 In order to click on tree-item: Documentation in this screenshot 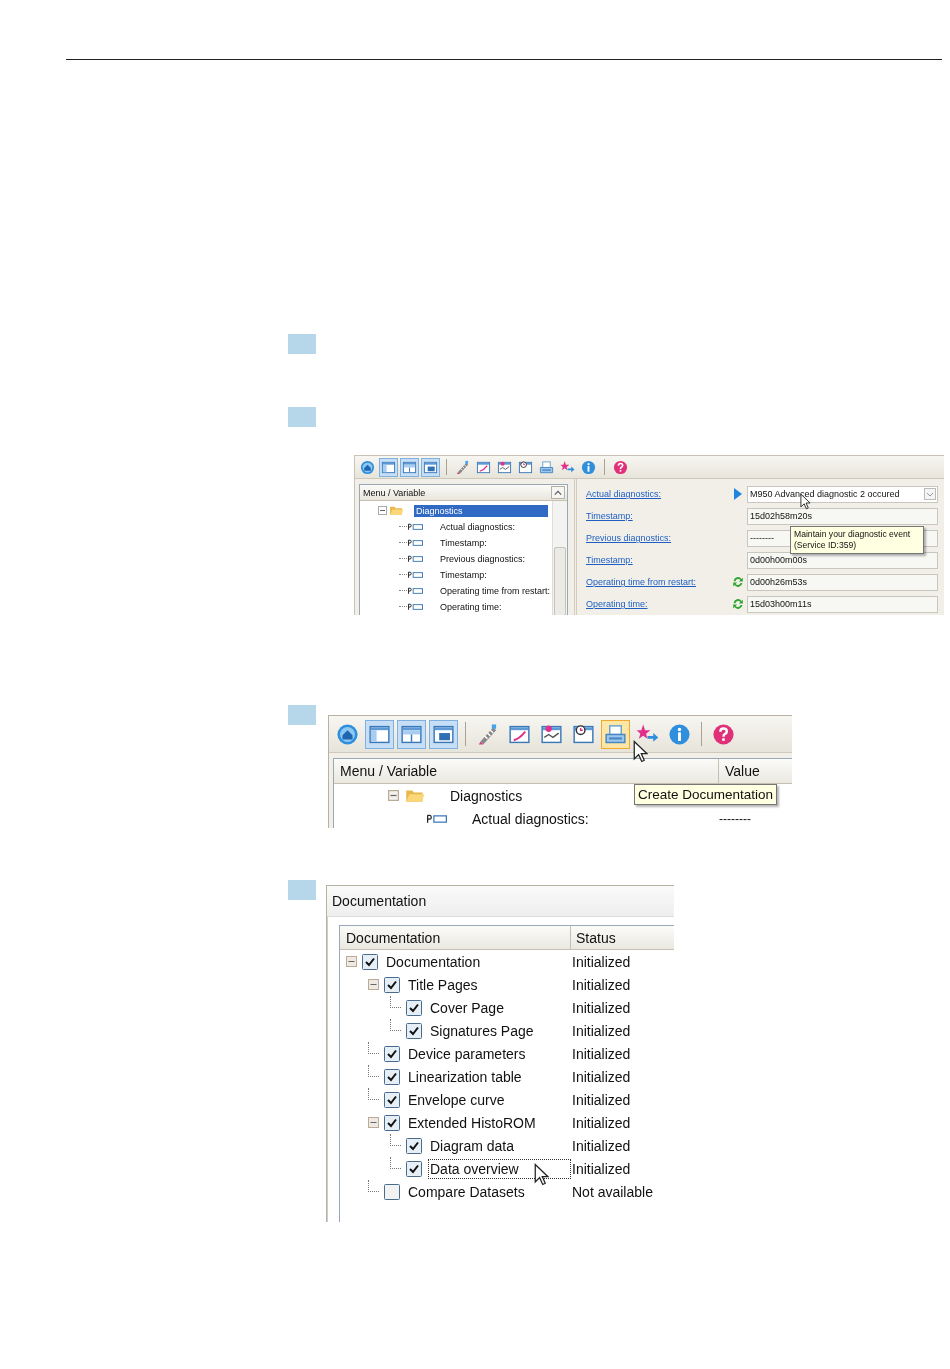, I will do `click(433, 961)`.